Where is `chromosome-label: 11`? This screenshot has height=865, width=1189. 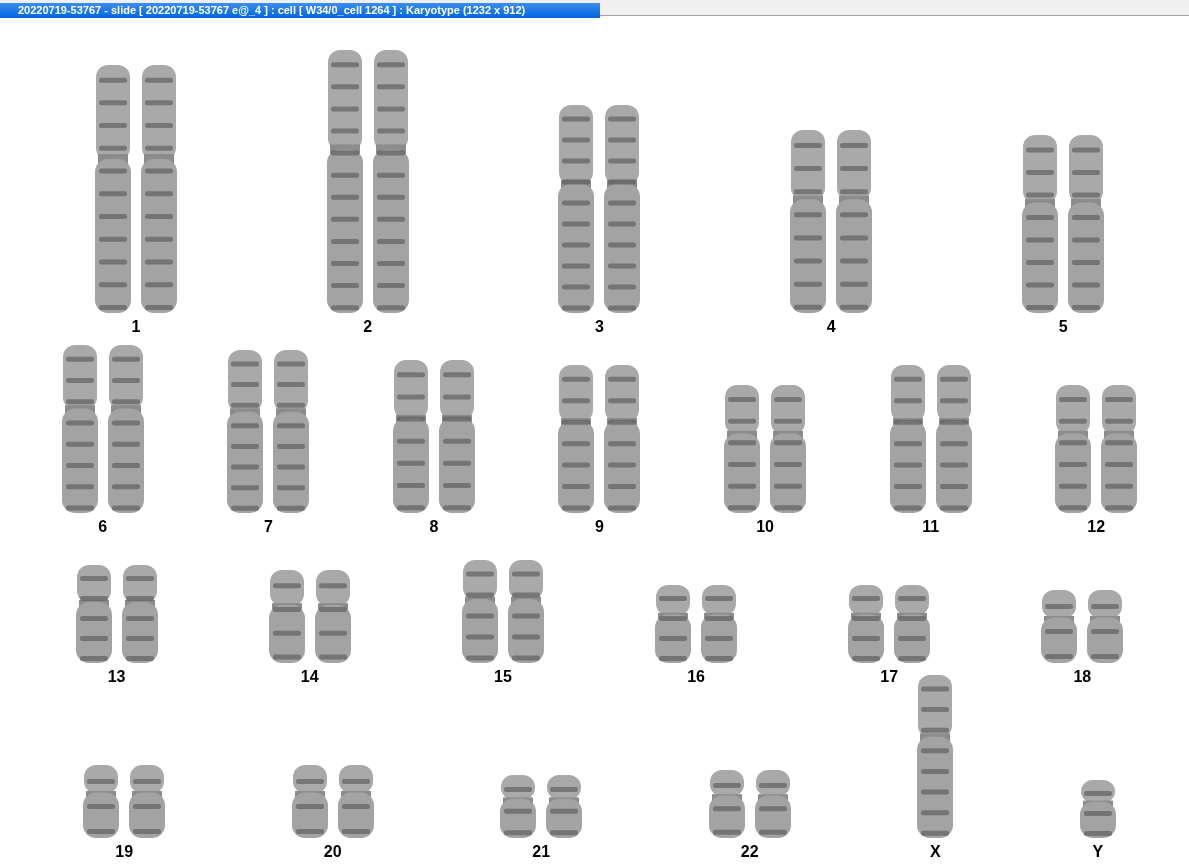 chromosome-label: 11 is located at coordinates (931, 527).